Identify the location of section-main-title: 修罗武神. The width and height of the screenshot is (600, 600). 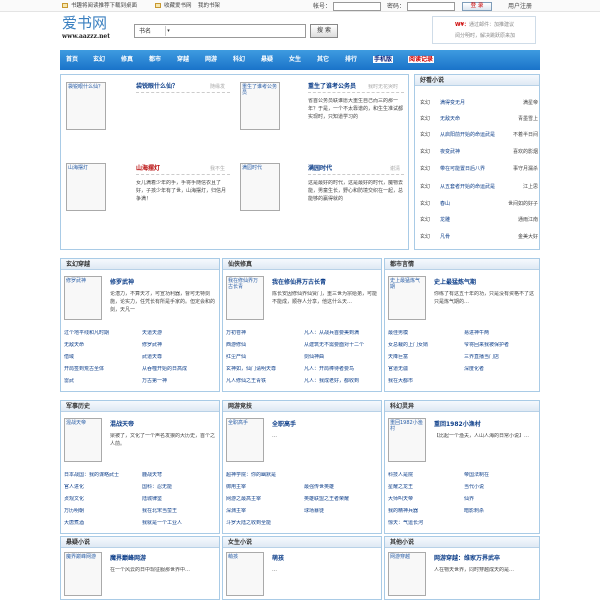
(122, 282).